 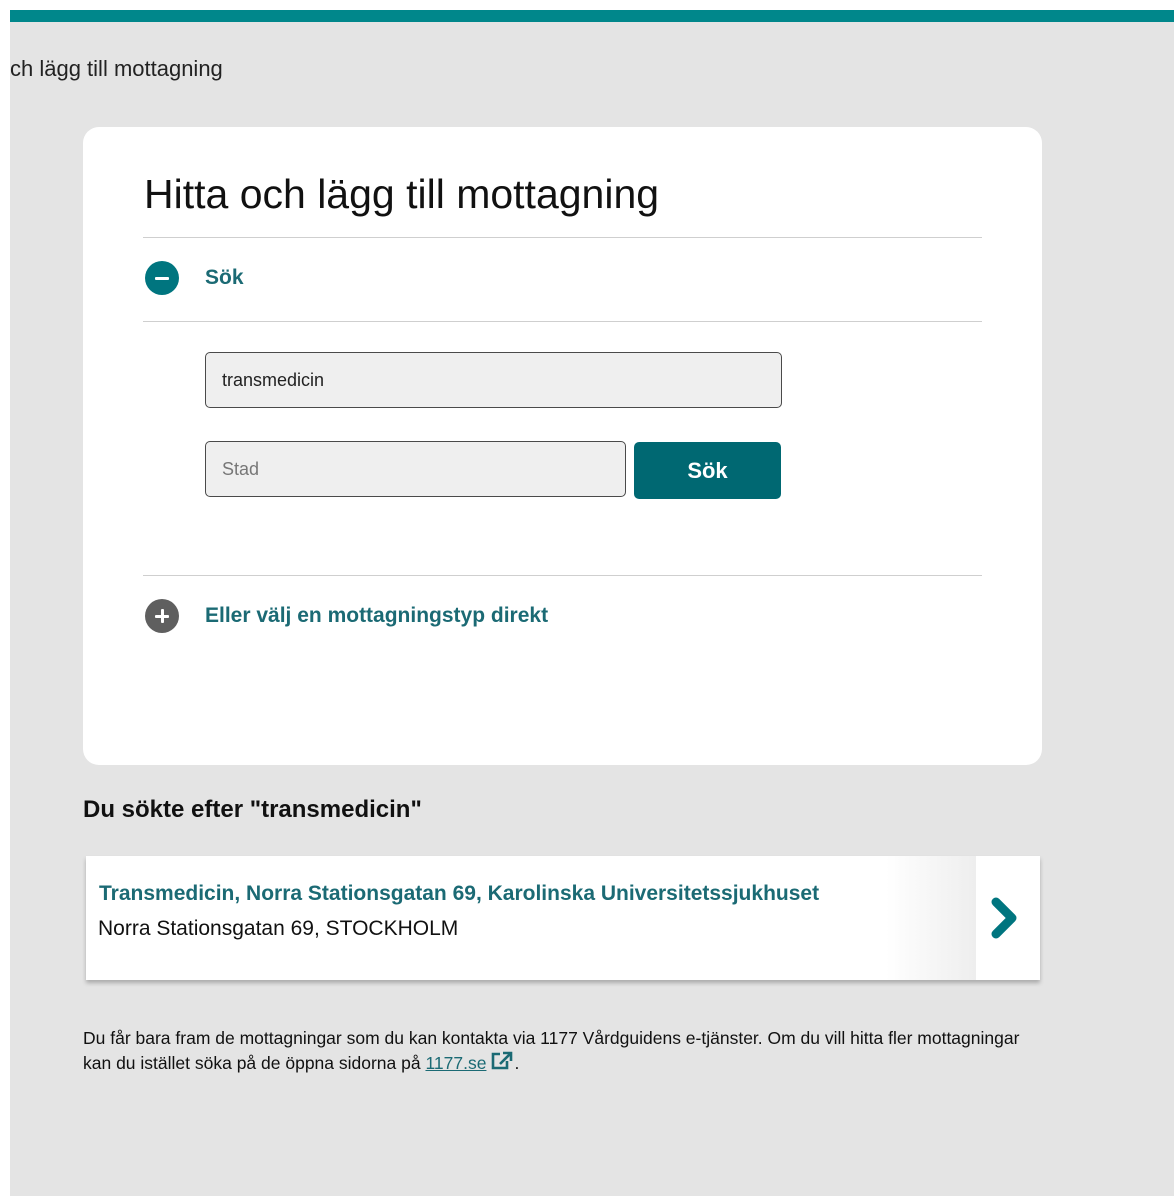 What do you see at coordinates (377, 615) in the screenshot?
I see `accordion-type-label: Eller välj en mottagningstyp direkt` at bounding box center [377, 615].